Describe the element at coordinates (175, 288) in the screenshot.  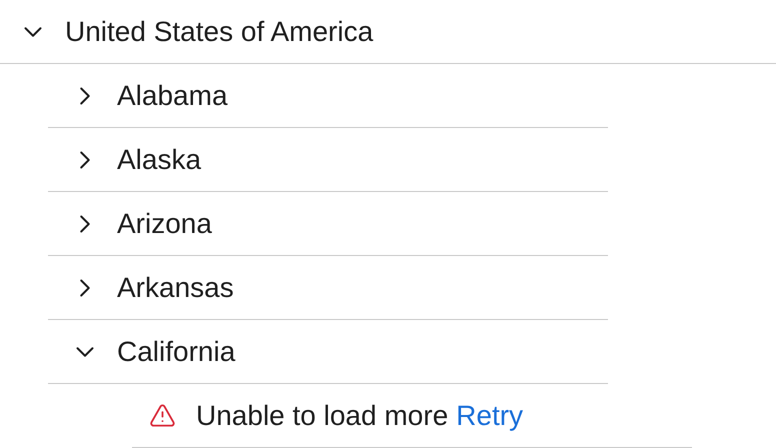
I see `node-label: Arkansas` at that location.